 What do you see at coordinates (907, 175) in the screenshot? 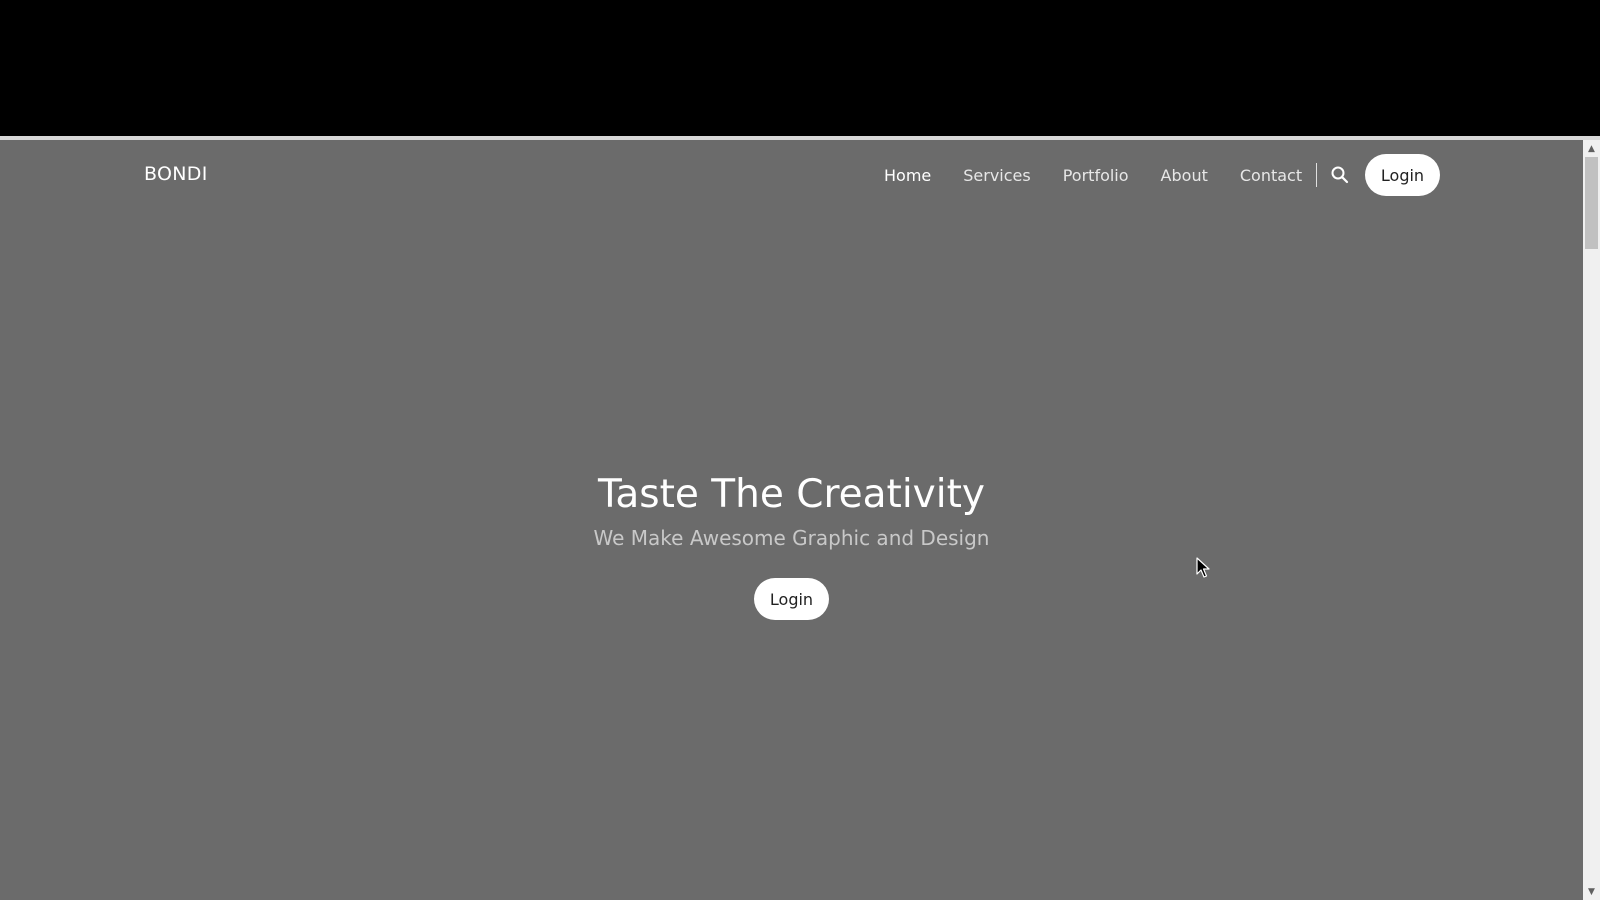
I see `nav-link-home: Home` at bounding box center [907, 175].